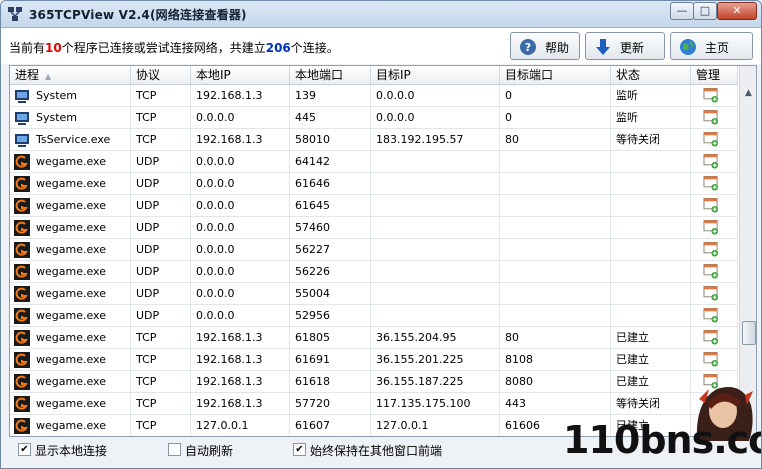  What do you see at coordinates (374, 272) in the screenshot?
I see `table-row: wegame.exe UDP 0.0.0.0 56226` at bounding box center [374, 272].